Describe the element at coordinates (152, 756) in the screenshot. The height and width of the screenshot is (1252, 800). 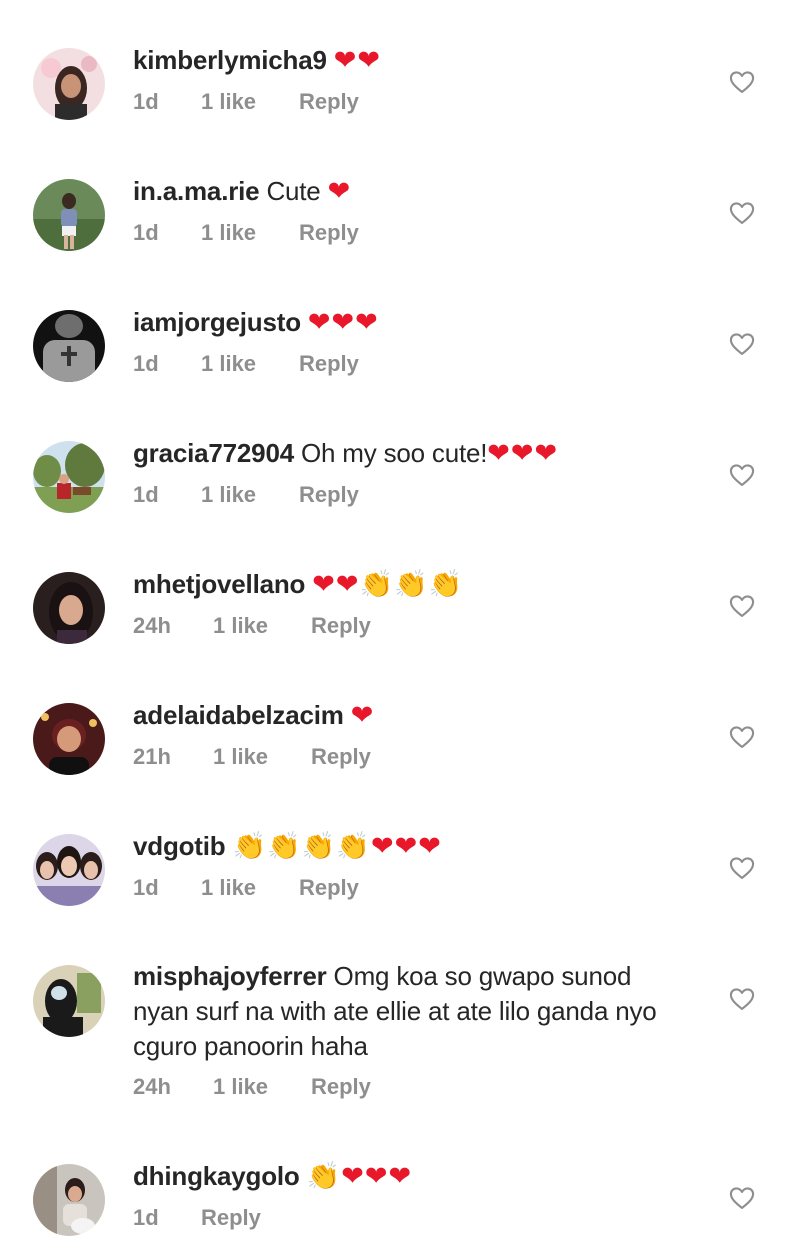
I see `comment-time: 21h` at that location.